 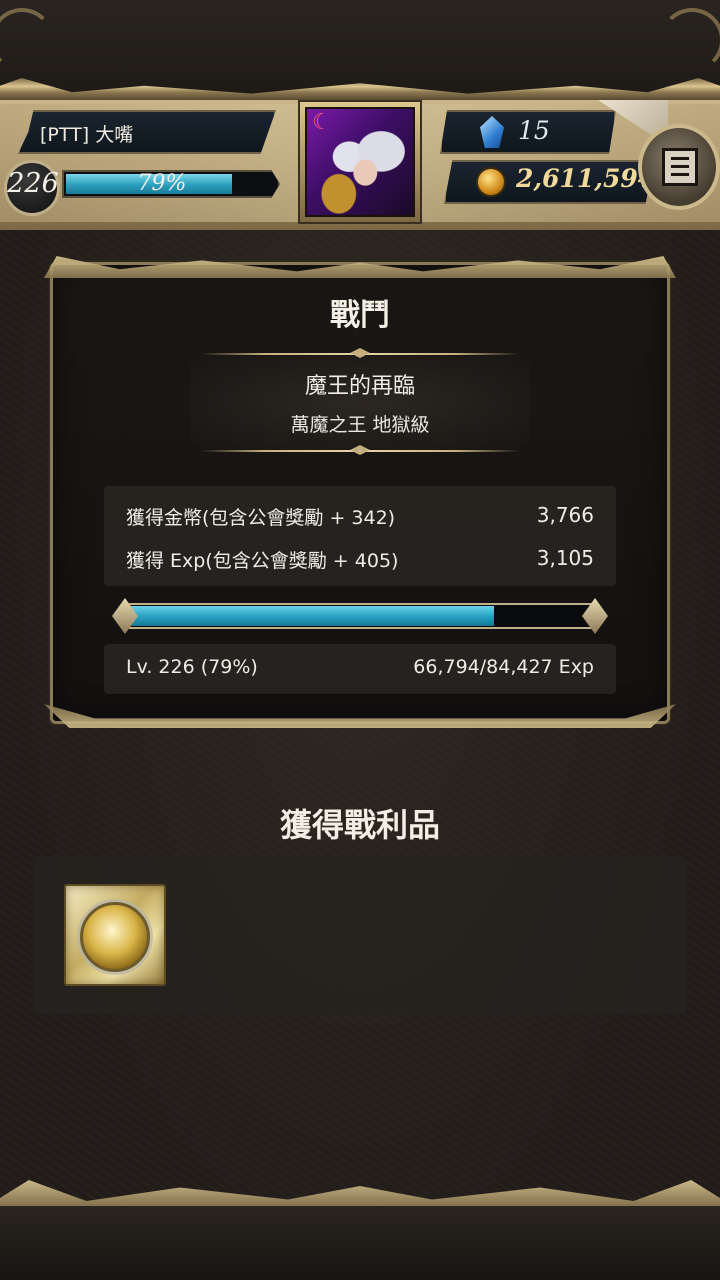 What do you see at coordinates (262, 561) in the screenshot?
I see `reward-exp-label: 獲得 Exp(包含公會獎勵 + 405)` at bounding box center [262, 561].